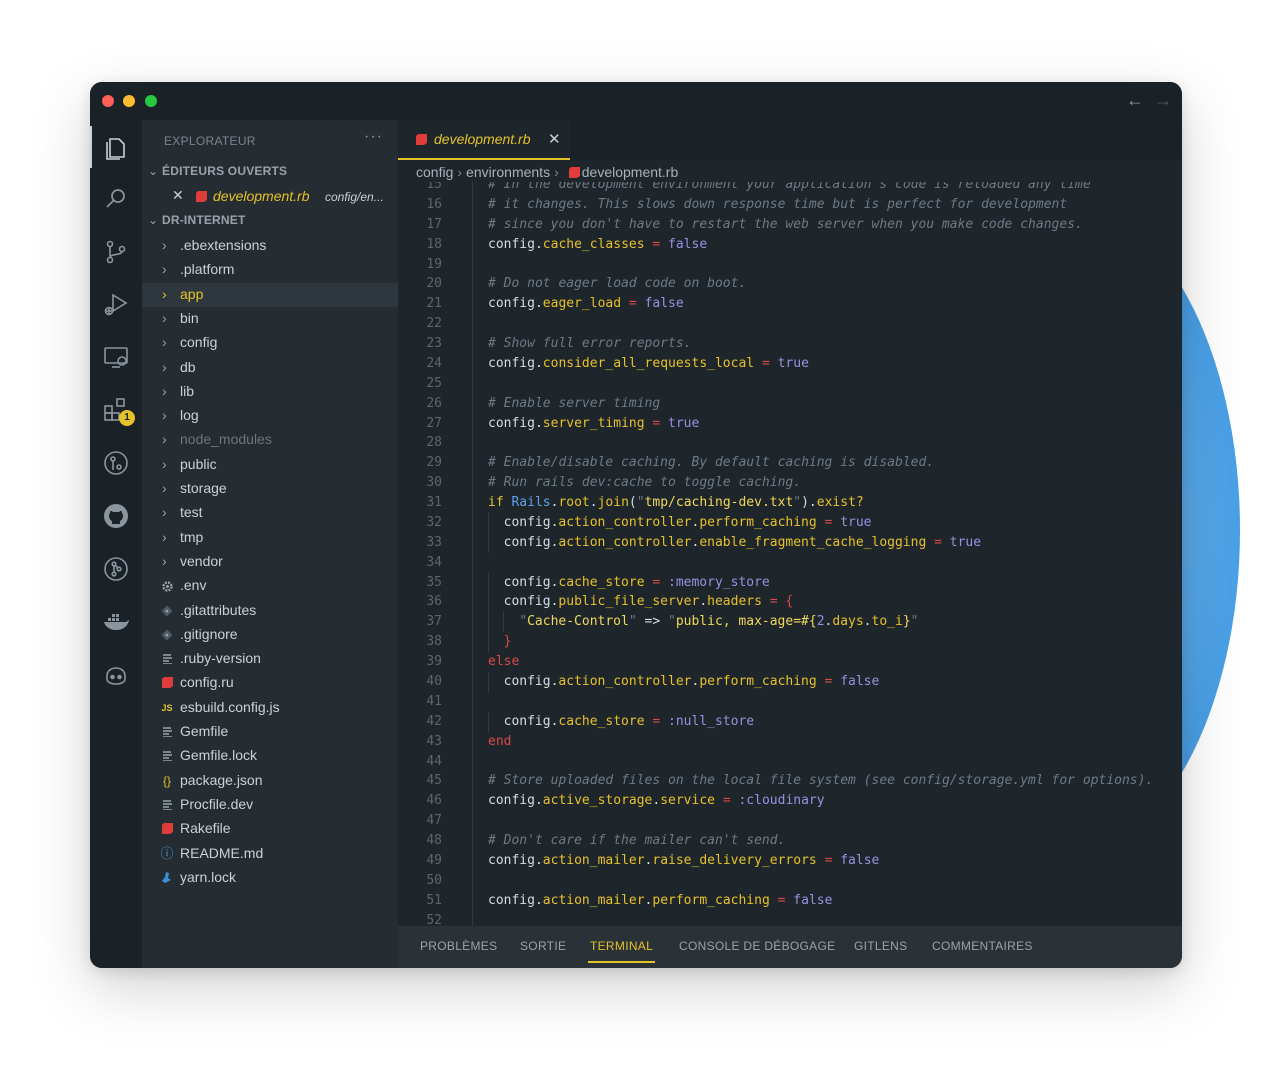 This screenshot has height=1066, width=1272. Describe the element at coordinates (270, 878) in the screenshot. I see `tree-item-yarn-lock: yarn.lock` at that location.